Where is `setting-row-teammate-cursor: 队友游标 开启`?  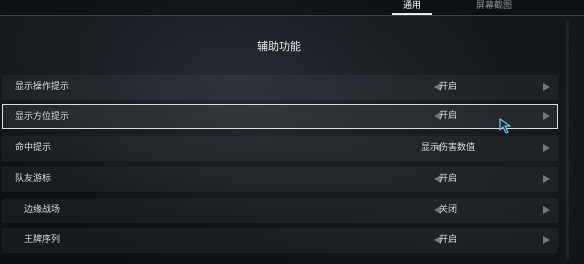 setting-row-teammate-cursor: 队友游标 开启 is located at coordinates (280, 179).